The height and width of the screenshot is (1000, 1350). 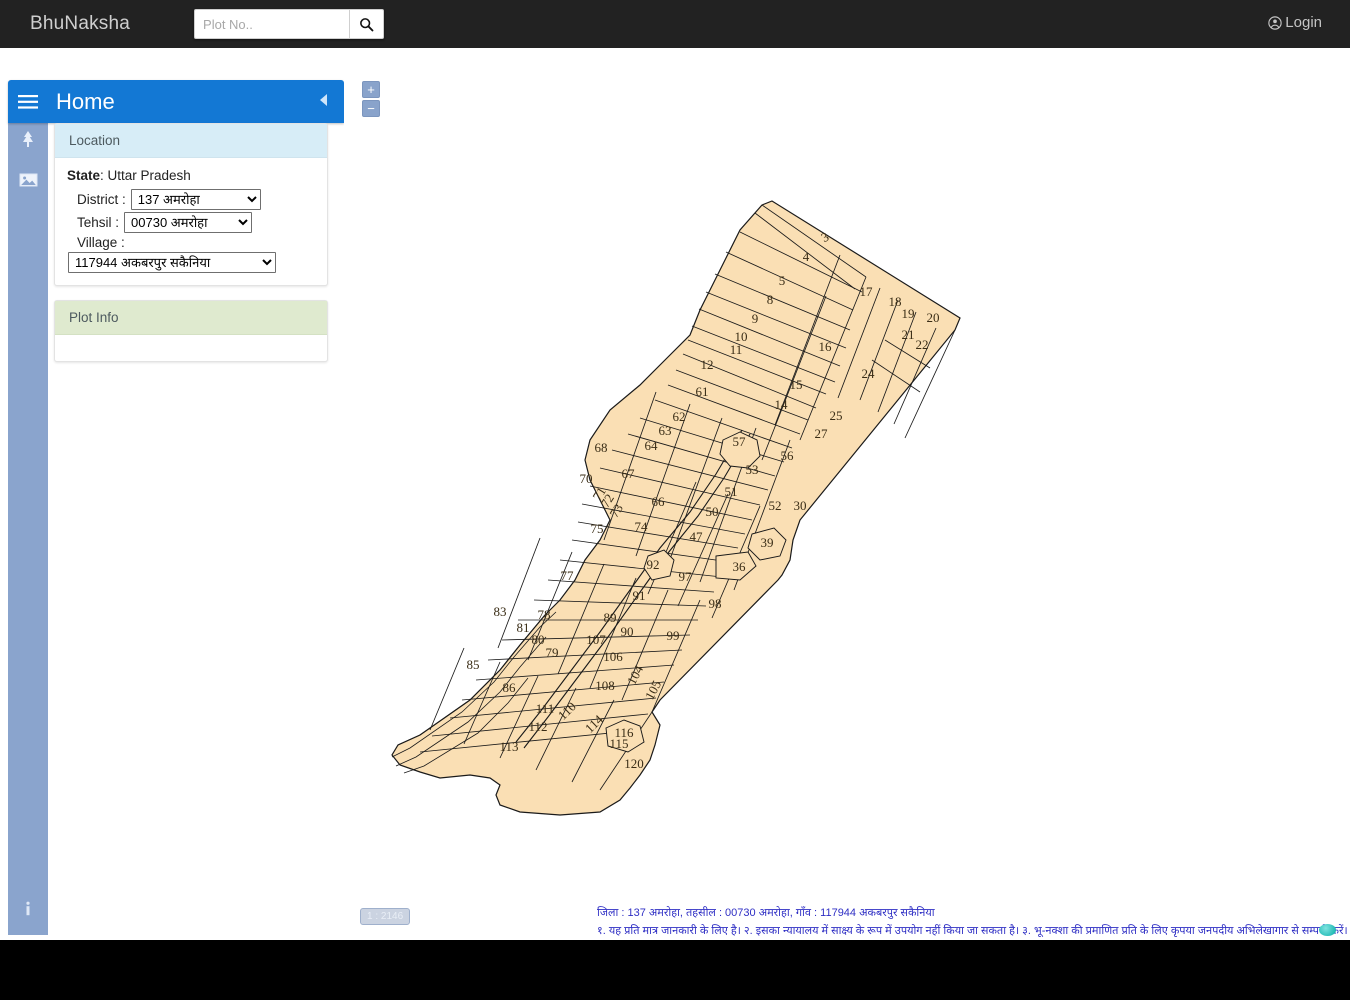 What do you see at coordinates (836, 415) in the screenshot?
I see `plot-number-label: 25` at bounding box center [836, 415].